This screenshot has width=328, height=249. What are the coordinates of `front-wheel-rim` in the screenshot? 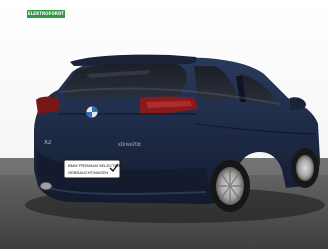 It's located at (305, 168).